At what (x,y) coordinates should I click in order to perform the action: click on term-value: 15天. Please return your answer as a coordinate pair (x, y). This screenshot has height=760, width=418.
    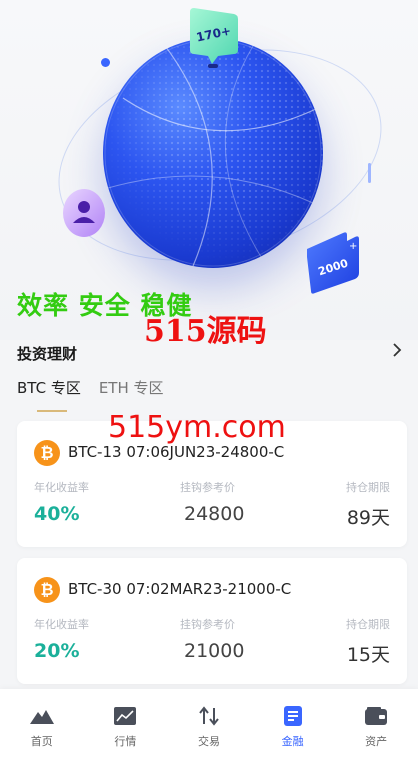
    Looking at the image, I should click on (368, 655).